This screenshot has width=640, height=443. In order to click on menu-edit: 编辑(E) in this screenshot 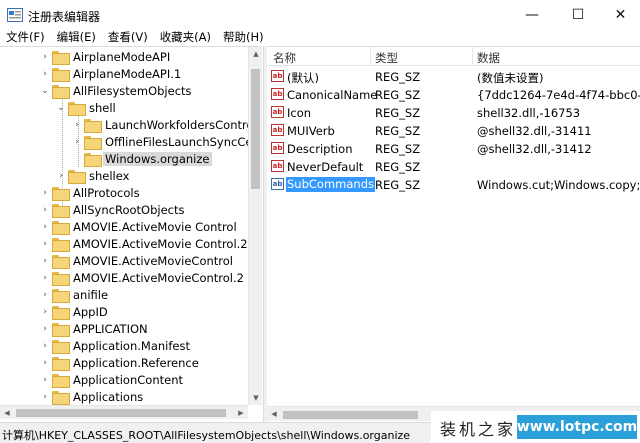, I will do `click(76, 37)`.